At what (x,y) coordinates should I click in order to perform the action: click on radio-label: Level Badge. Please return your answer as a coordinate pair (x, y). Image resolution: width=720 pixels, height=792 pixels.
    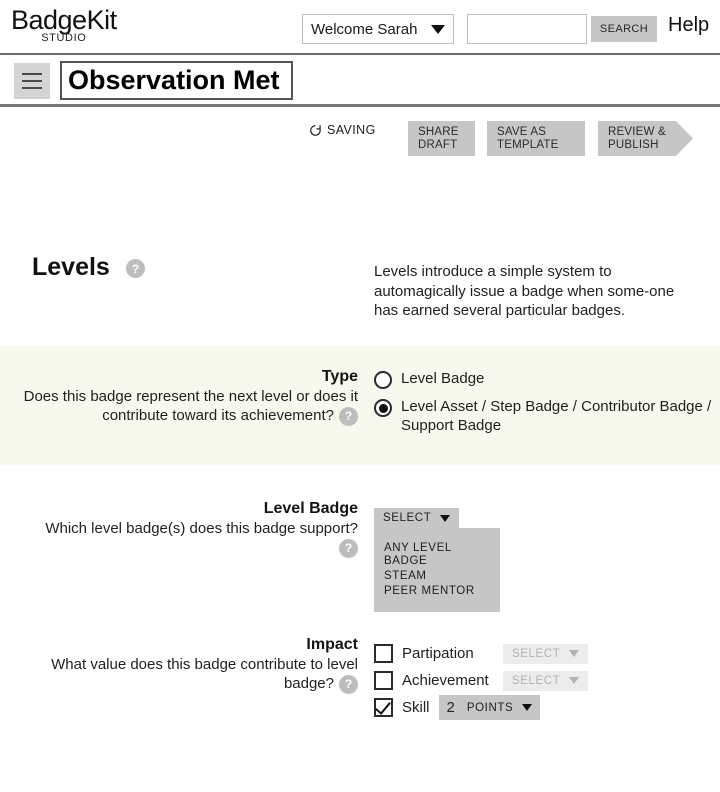
    Looking at the image, I should click on (443, 378).